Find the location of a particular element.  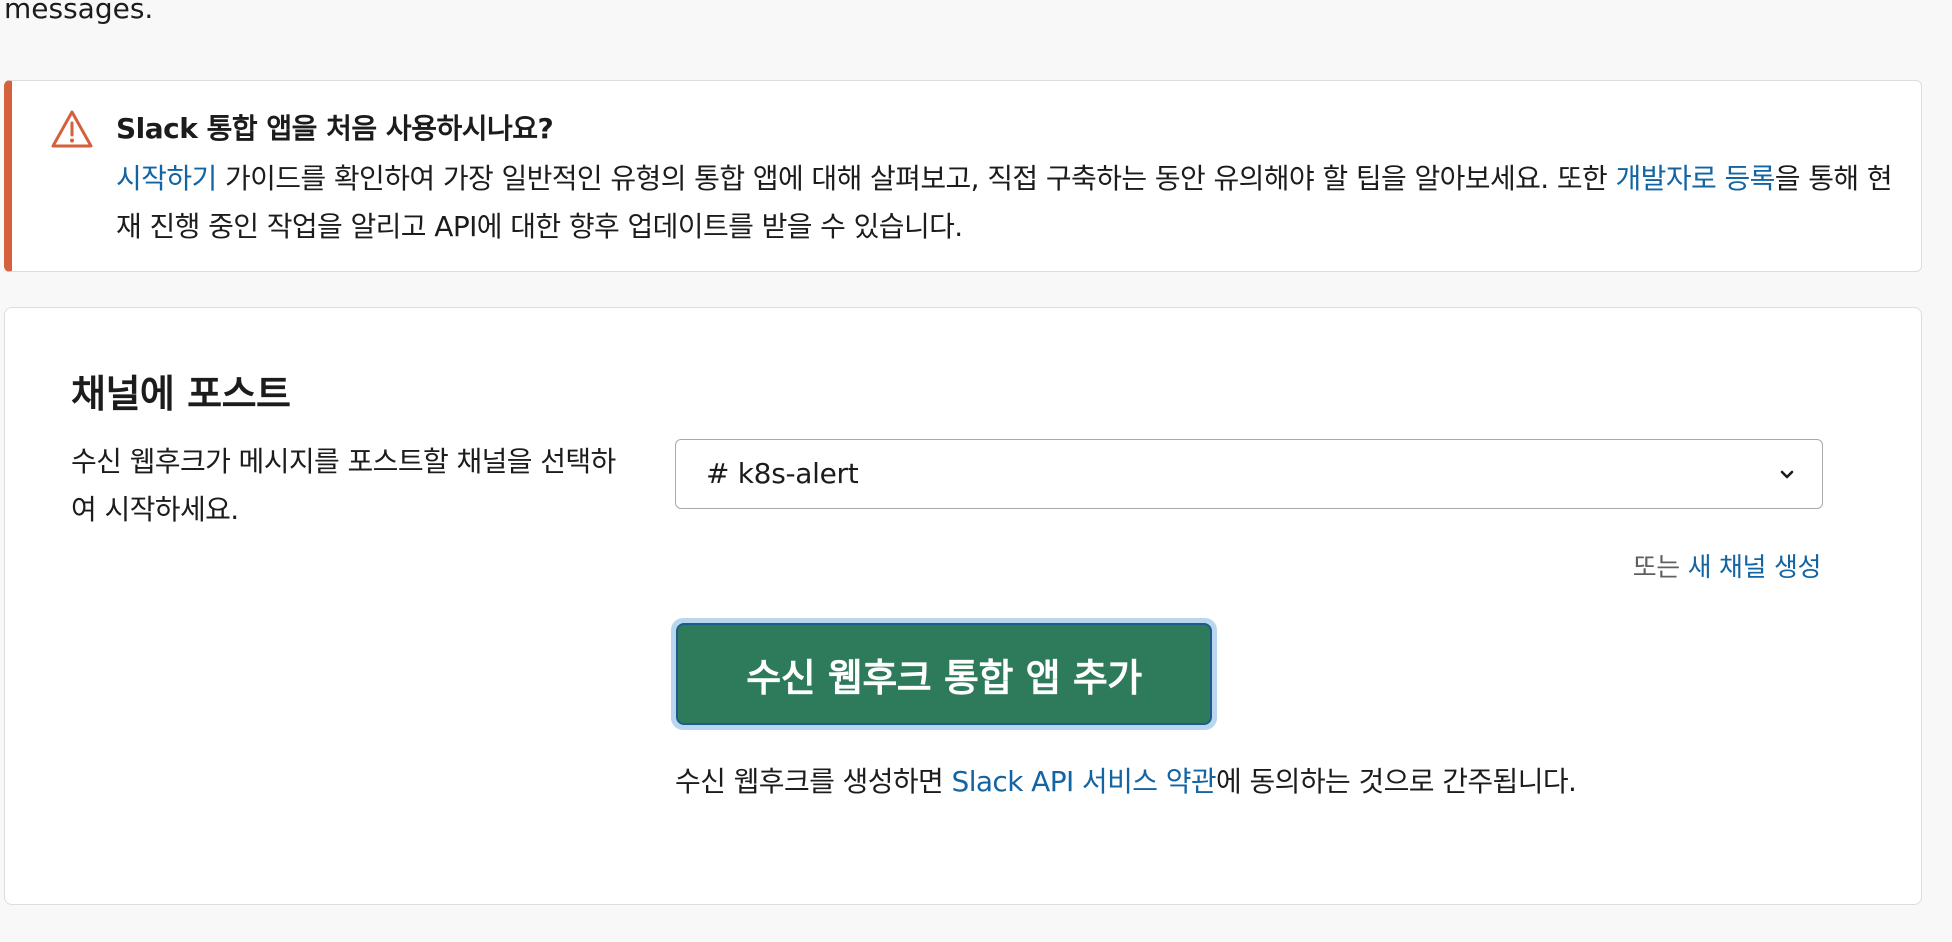

create-channel-row: 또는 새 채널 생성 is located at coordinates (1727, 568).